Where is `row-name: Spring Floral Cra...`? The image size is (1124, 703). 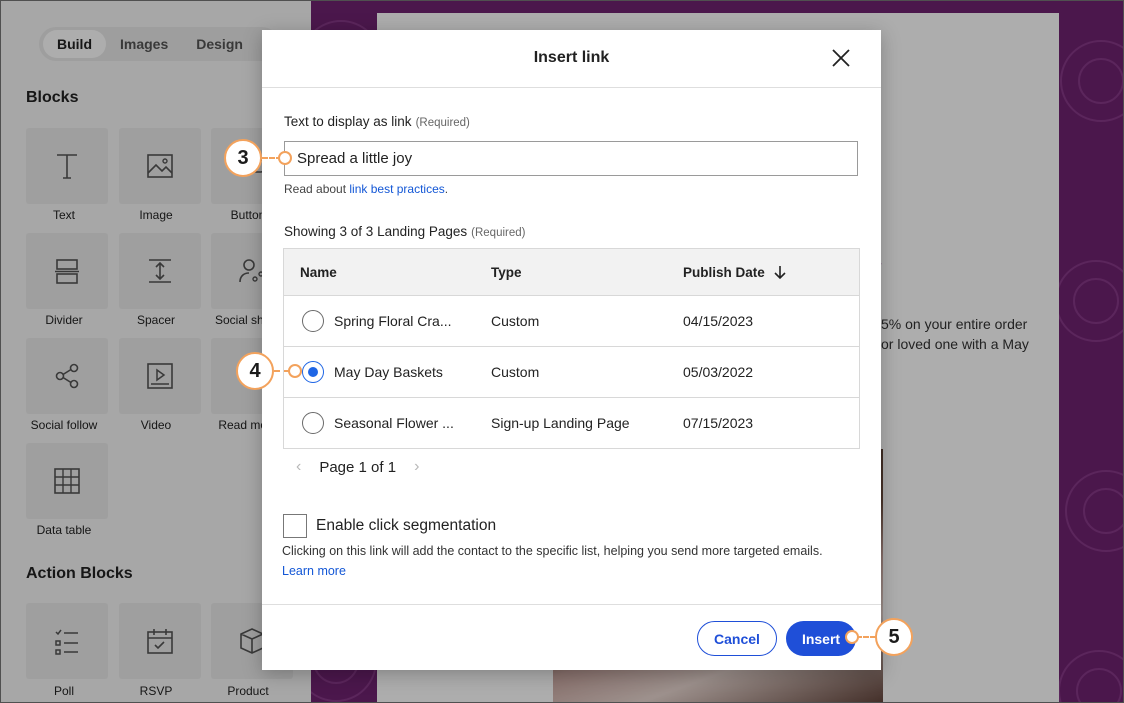
row-name: Spring Floral Cra... is located at coordinates (393, 321).